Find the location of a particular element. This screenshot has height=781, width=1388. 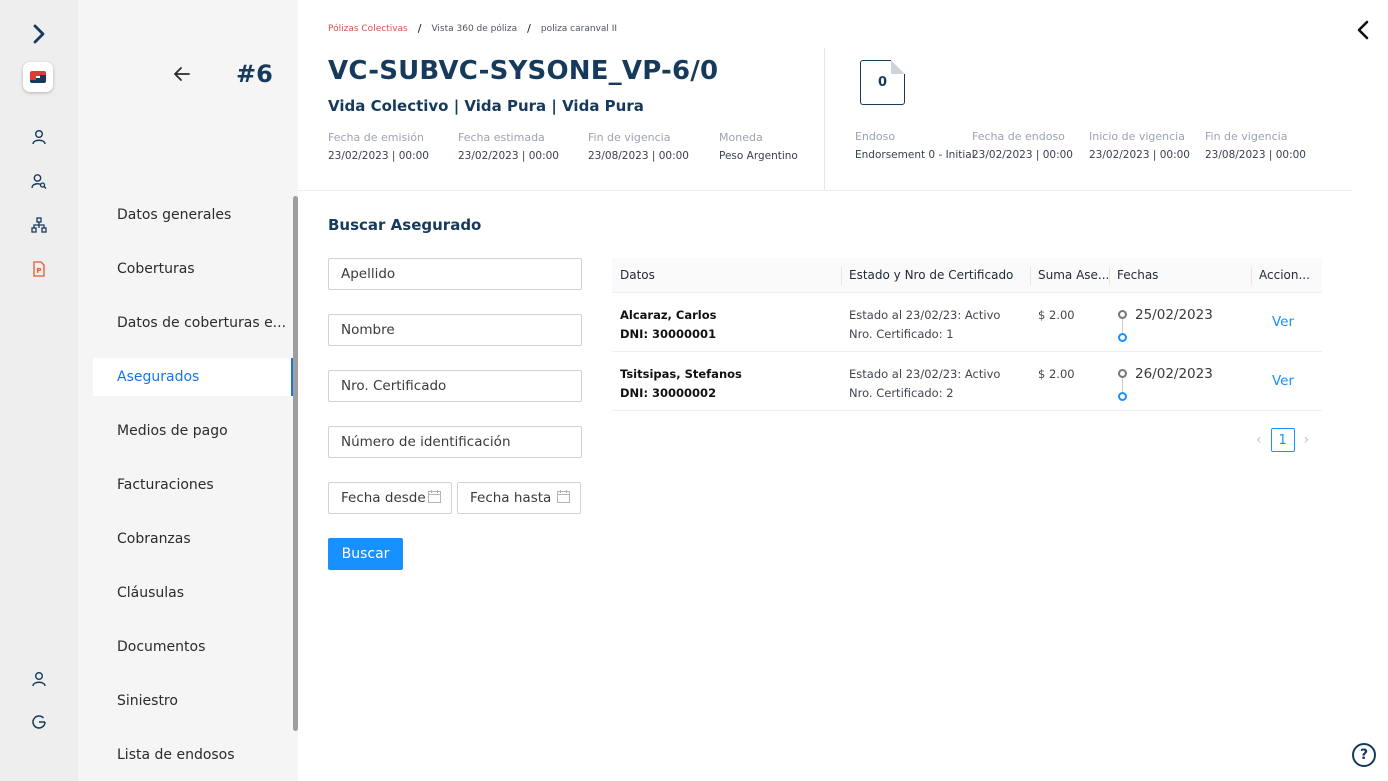

svg-text: P is located at coordinates (38, 271).